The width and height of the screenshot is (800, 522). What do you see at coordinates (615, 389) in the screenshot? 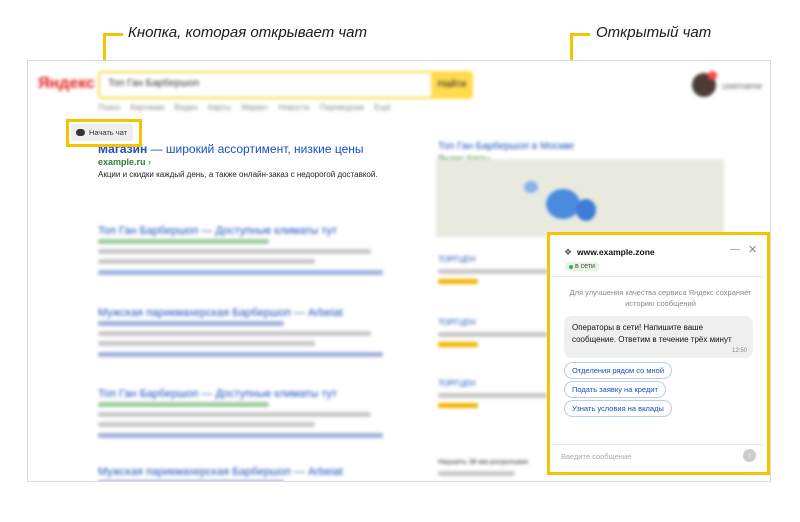
I see `quick-reply-credit: Подать заявку на кредит` at bounding box center [615, 389].